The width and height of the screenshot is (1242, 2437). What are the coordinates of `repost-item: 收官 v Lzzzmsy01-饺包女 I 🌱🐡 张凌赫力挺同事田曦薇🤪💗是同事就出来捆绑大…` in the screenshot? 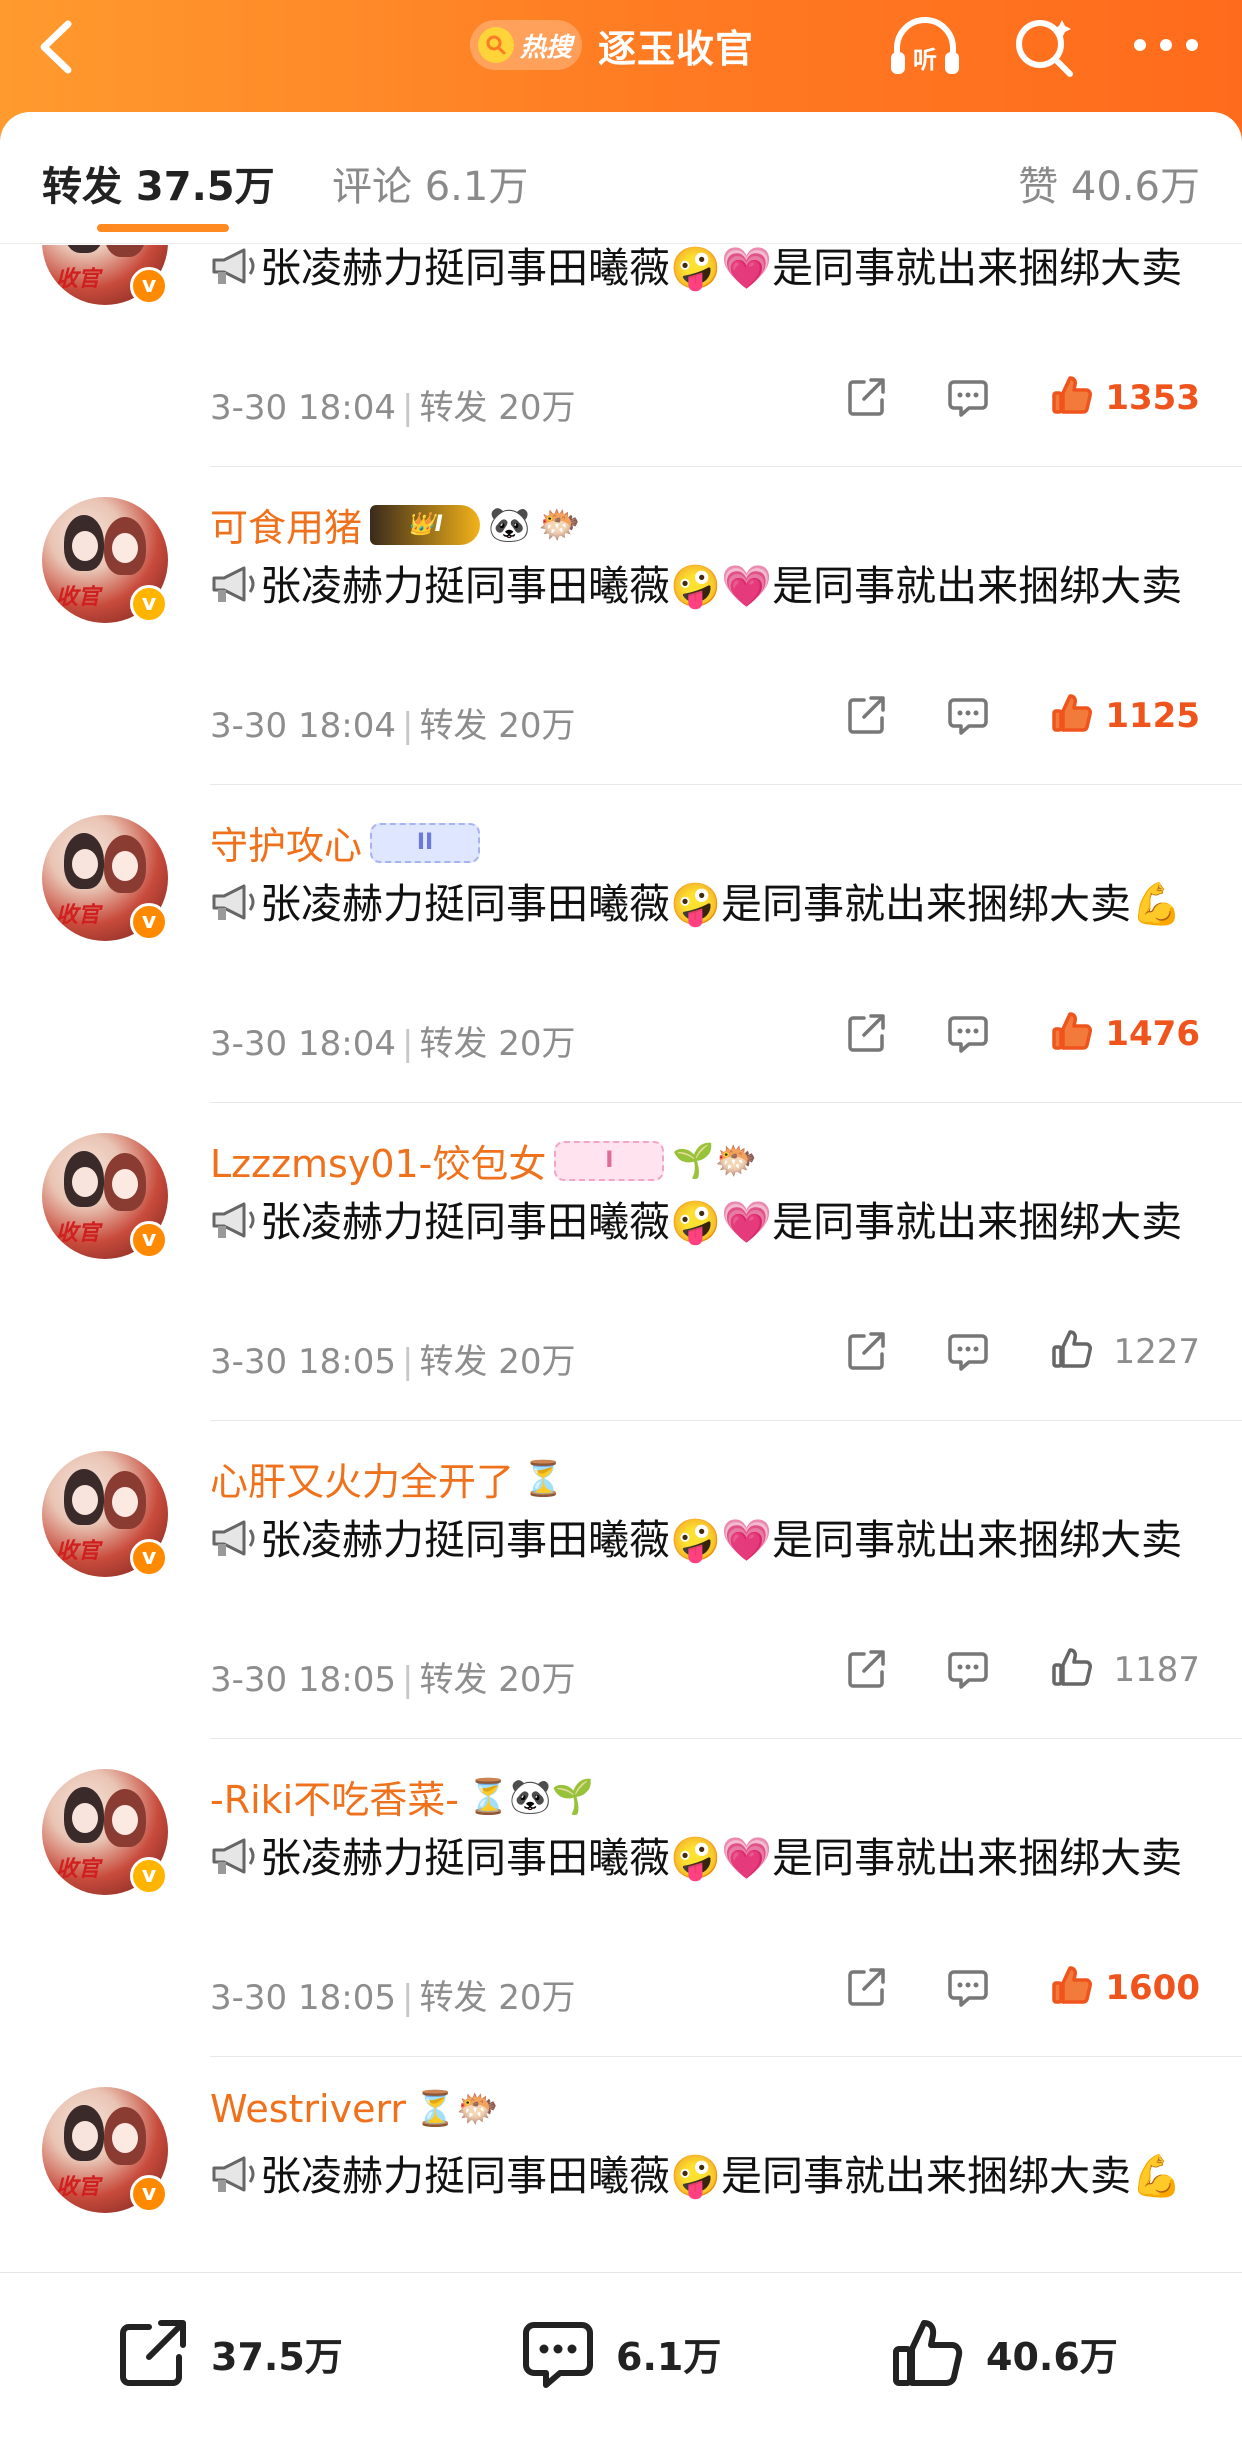 It's located at (621, 1262).